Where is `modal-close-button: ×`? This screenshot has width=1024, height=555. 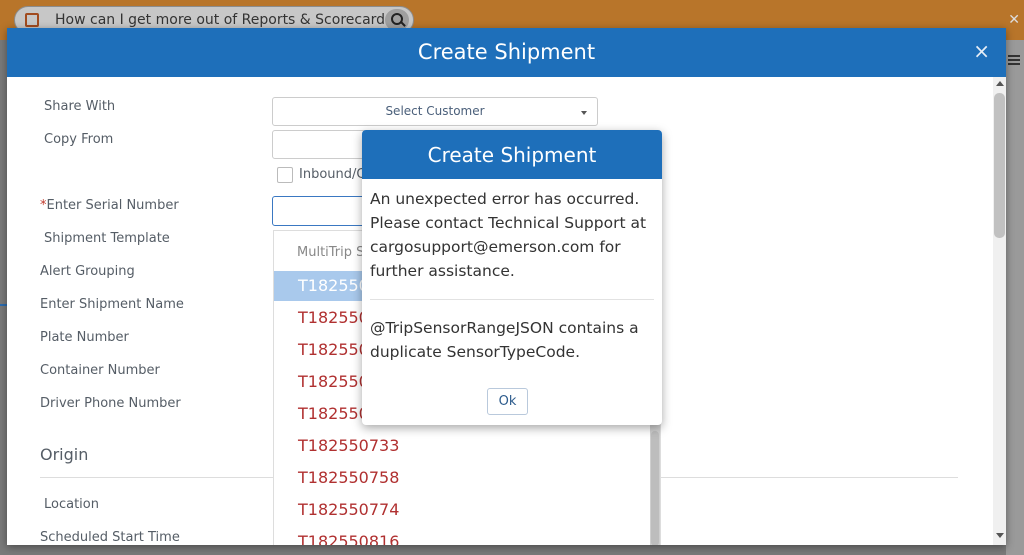
modal-close-button: × is located at coordinates (981, 51).